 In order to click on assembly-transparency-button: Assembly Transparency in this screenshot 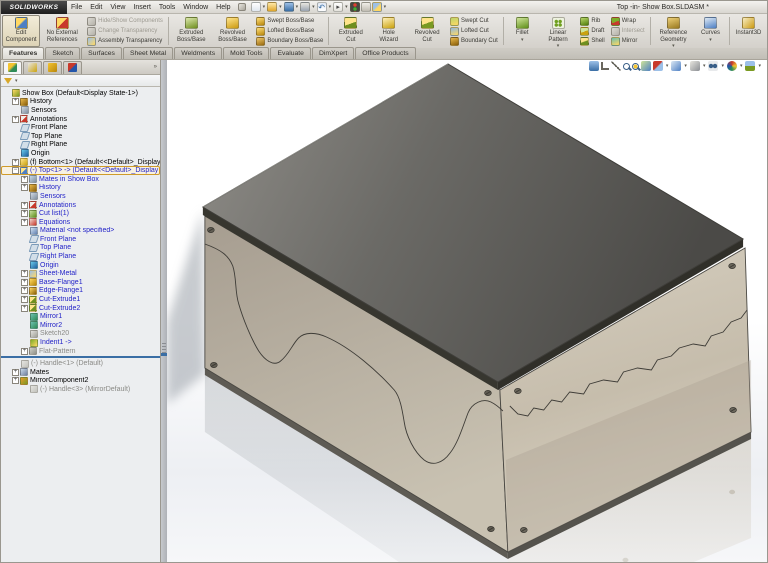, I will do `click(125, 41)`.